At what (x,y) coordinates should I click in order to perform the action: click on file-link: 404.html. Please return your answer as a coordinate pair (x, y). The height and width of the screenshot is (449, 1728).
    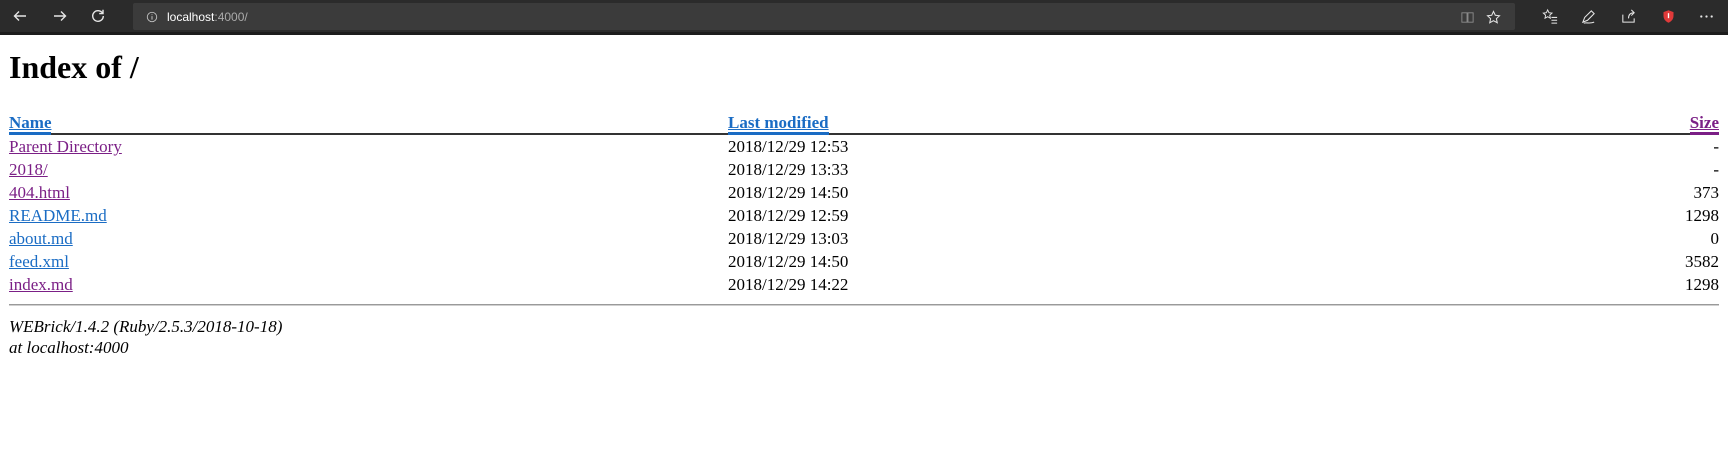
    Looking at the image, I should click on (39, 192).